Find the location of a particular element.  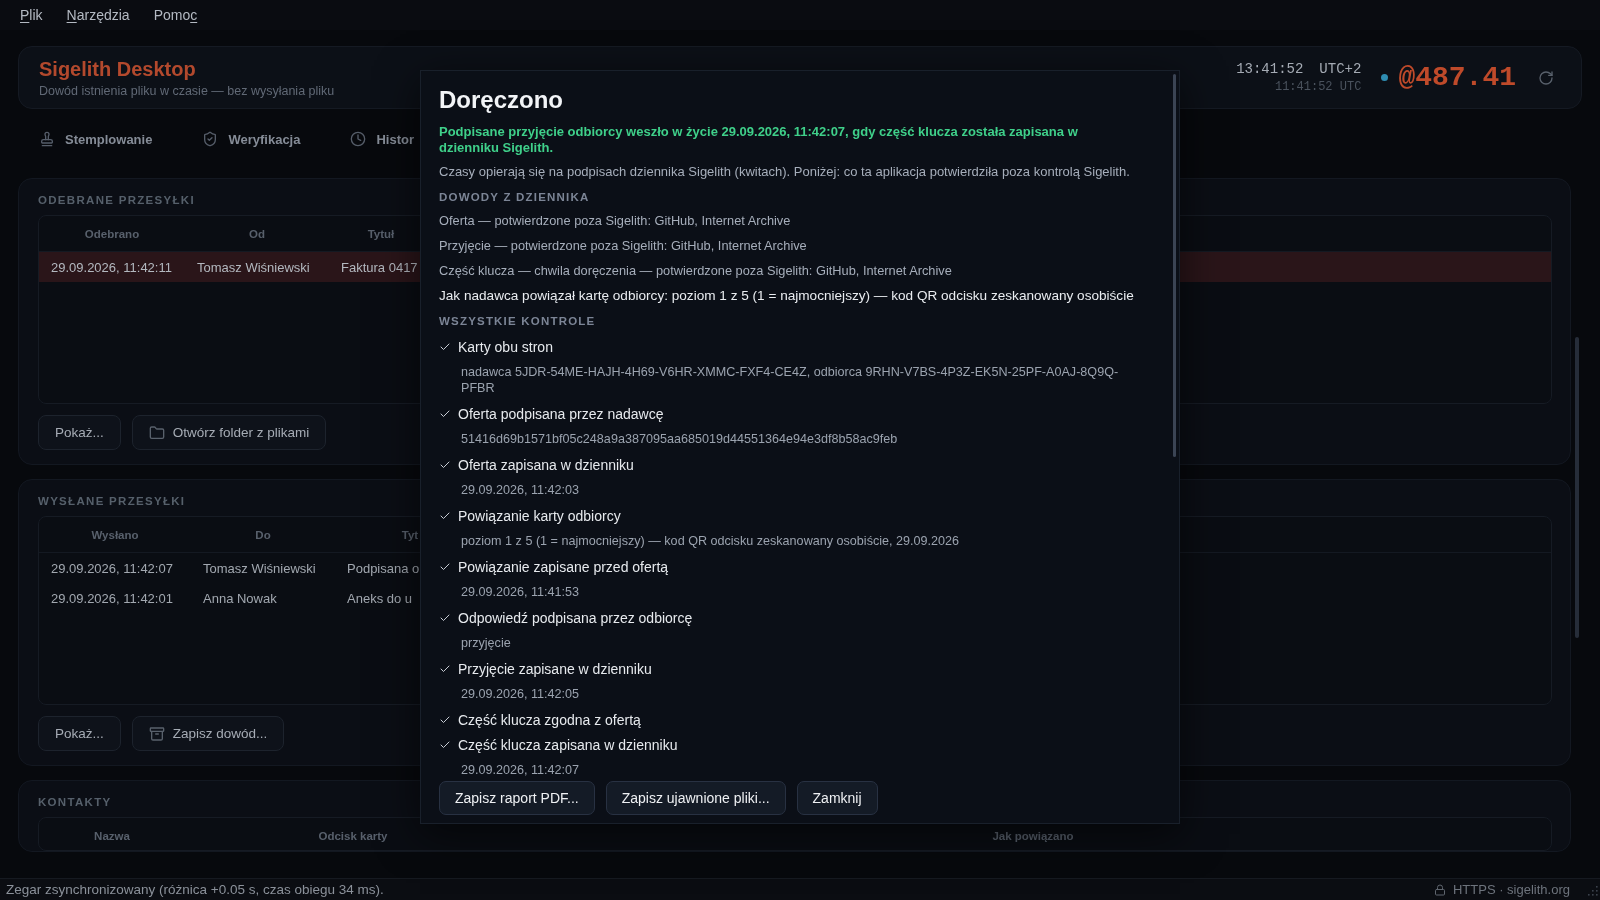

table-cell: 29.09.2026, 11:42:07 is located at coordinates (112, 568).